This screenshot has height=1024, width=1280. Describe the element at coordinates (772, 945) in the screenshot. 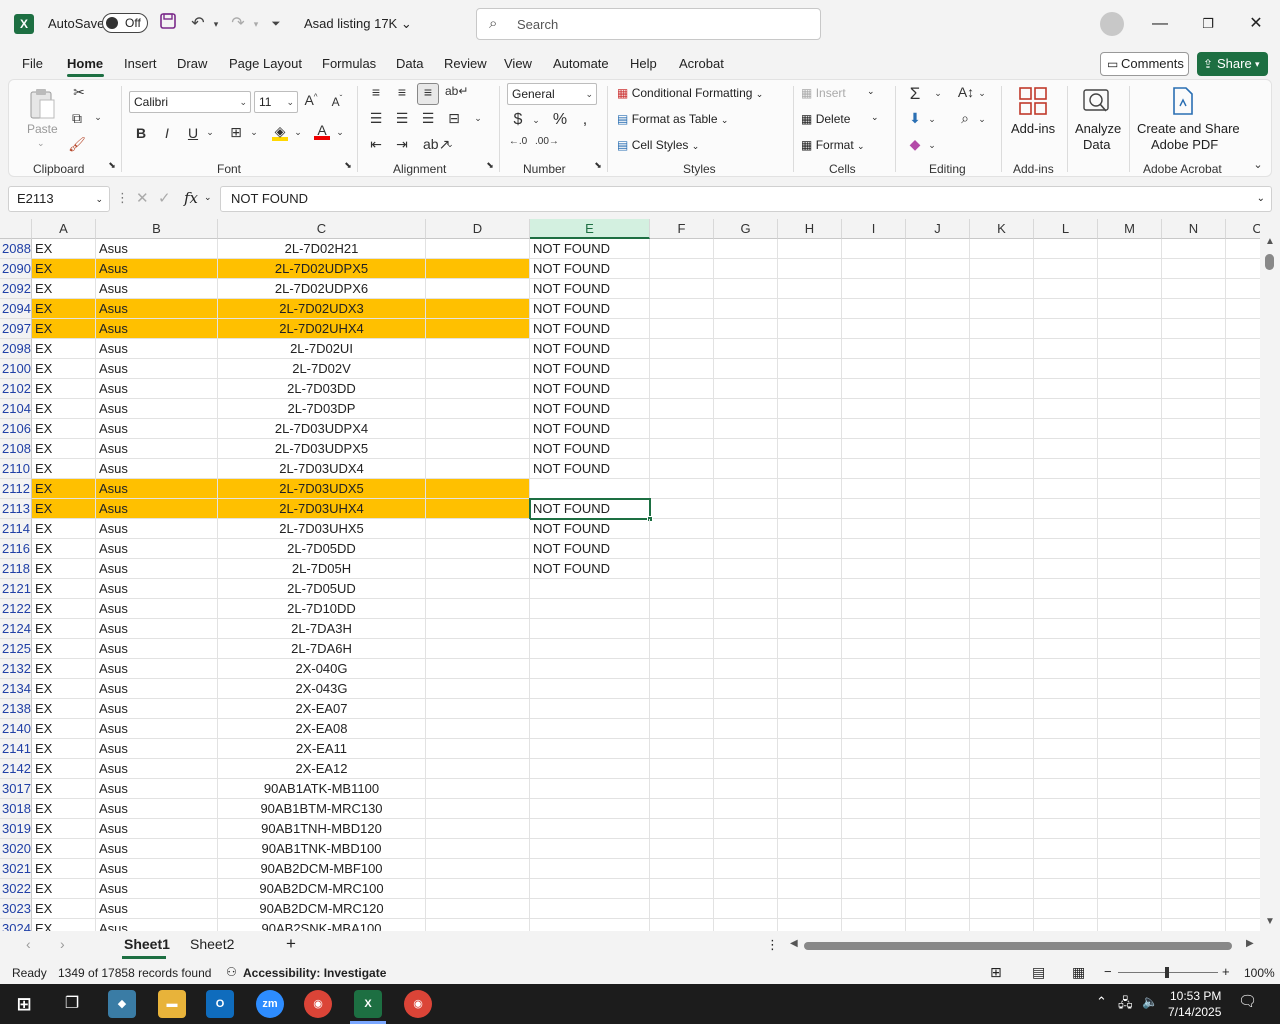

I see `sheet-options-icon: ⋮` at that location.